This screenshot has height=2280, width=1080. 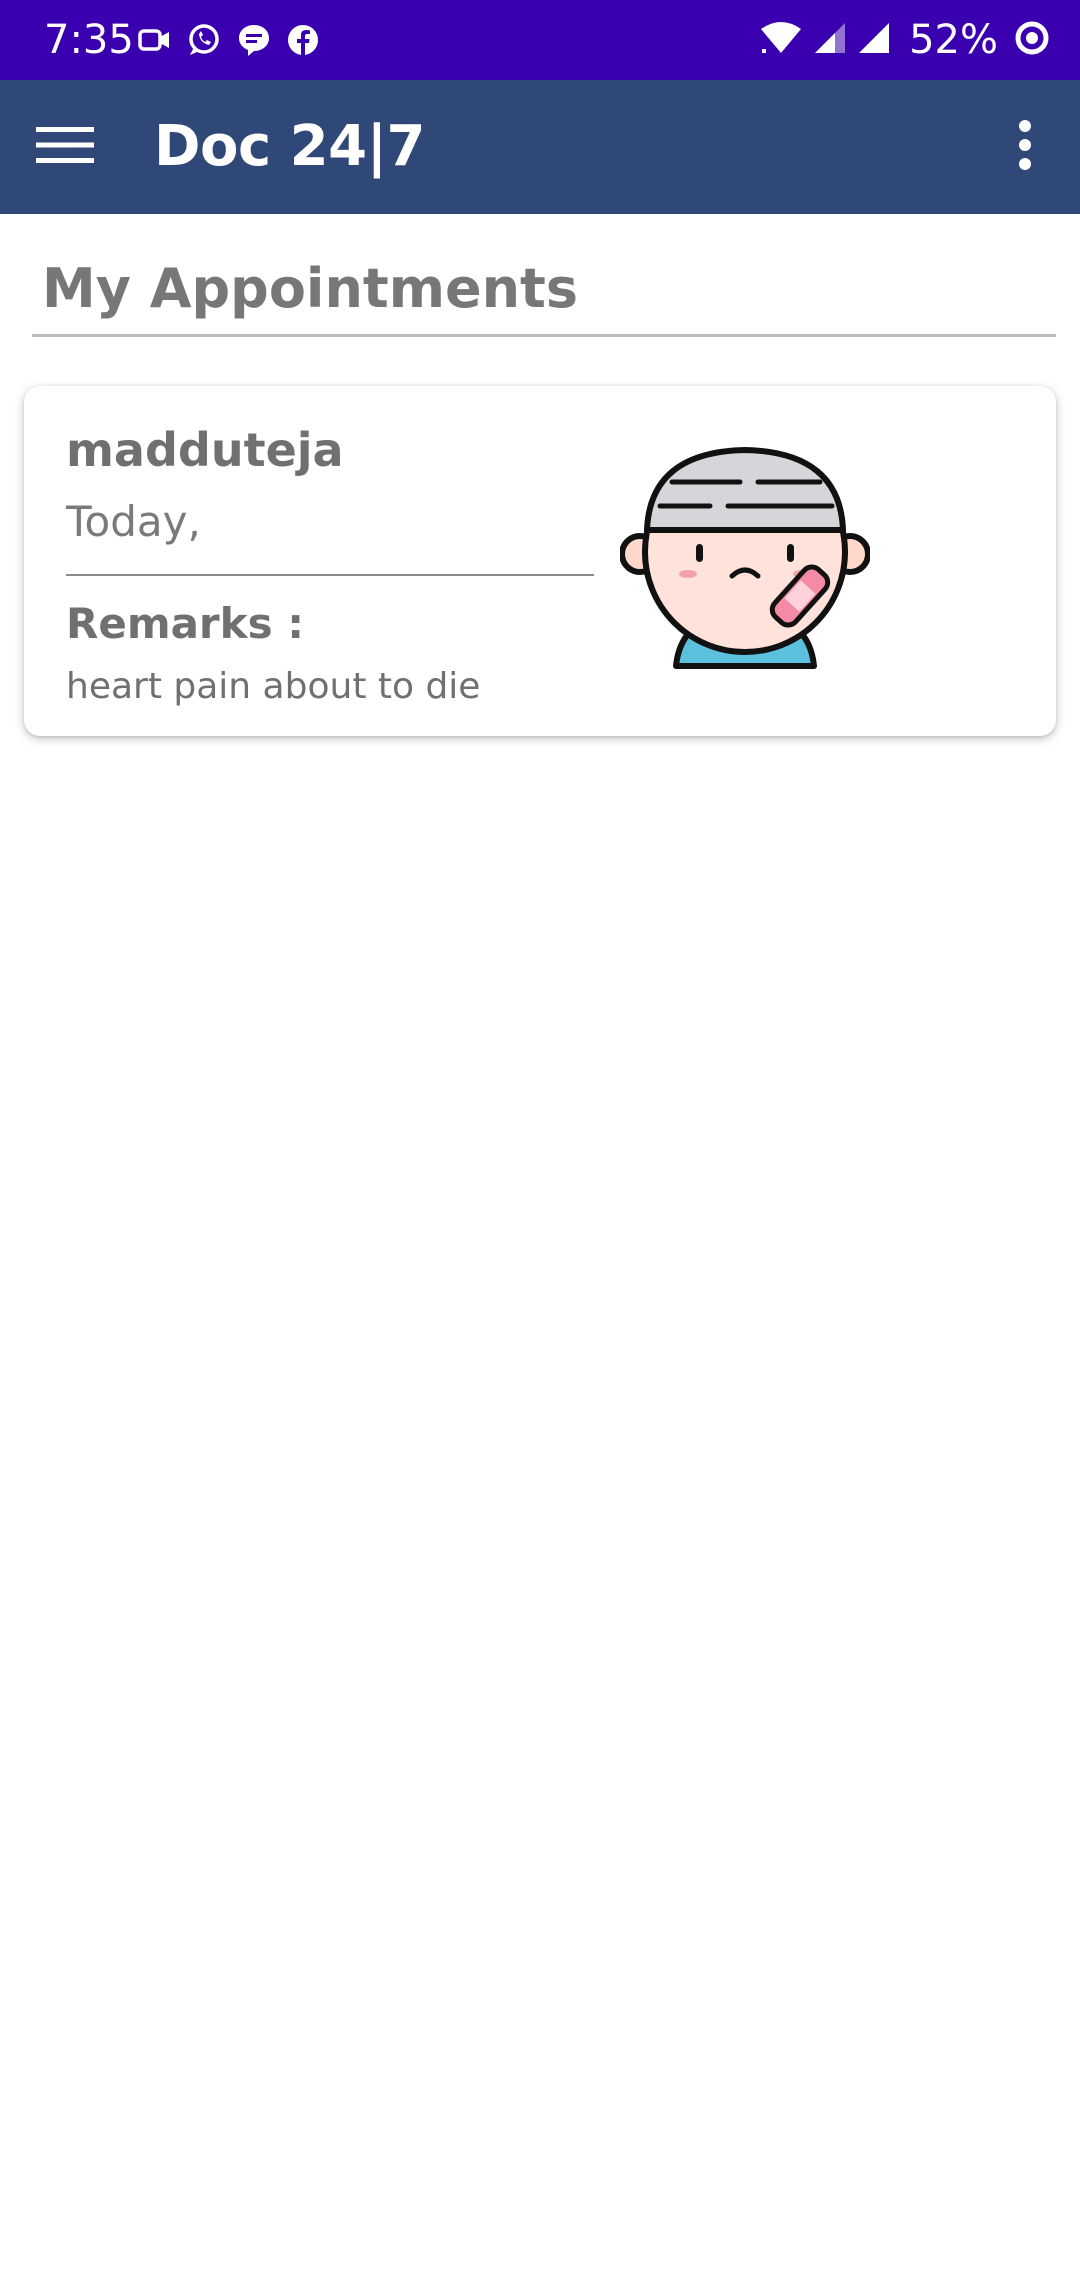 I want to click on sick-patient-avatar-icon, so click(x=745, y=555).